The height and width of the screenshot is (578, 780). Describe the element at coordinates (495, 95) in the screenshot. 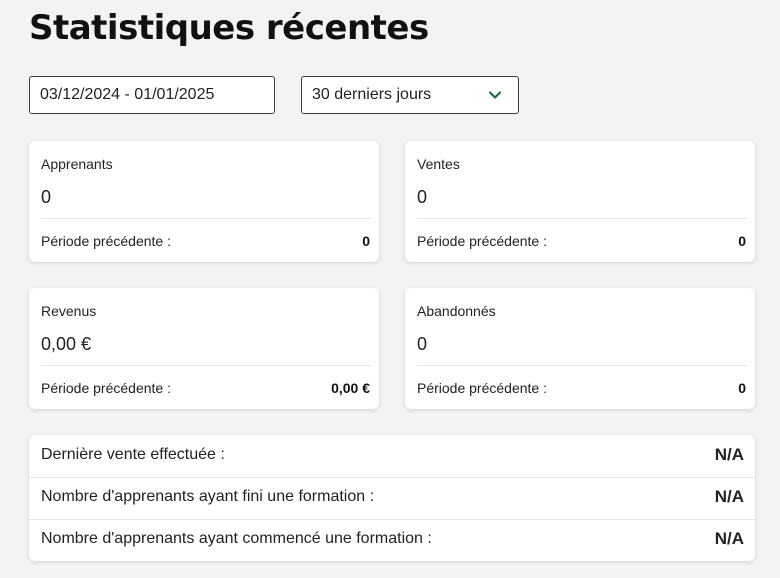

I see `chevron-down-icon` at that location.